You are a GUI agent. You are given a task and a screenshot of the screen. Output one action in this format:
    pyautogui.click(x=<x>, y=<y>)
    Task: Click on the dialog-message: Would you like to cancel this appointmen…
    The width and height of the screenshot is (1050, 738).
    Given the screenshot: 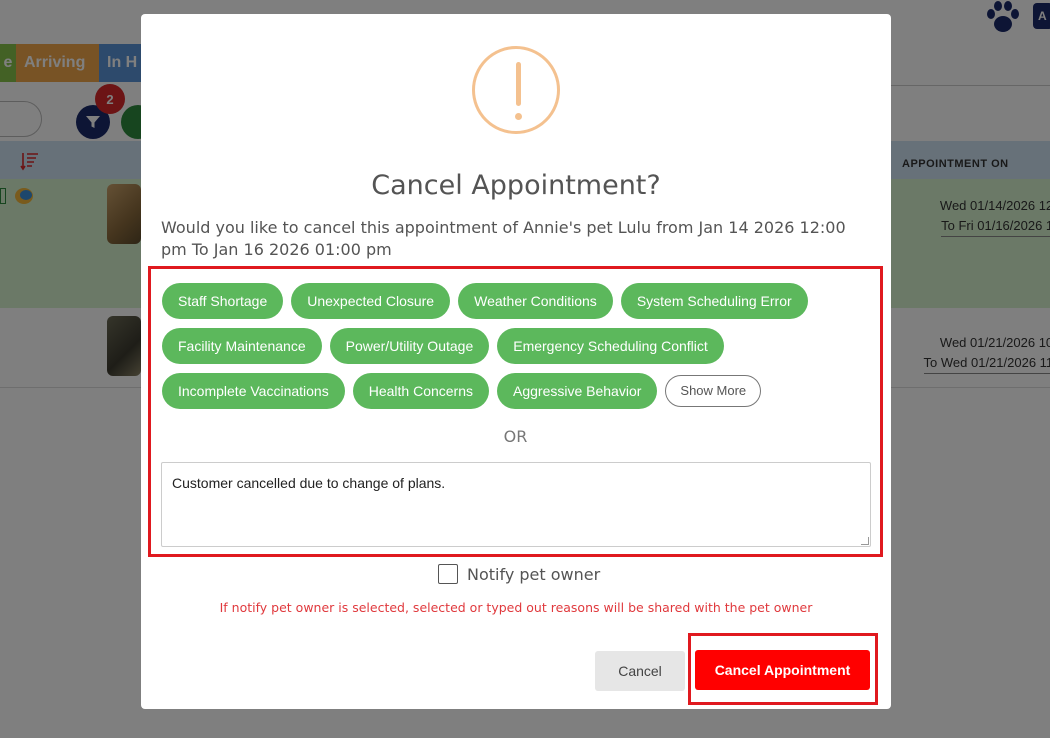 What is the action you would take?
    pyautogui.click(x=503, y=238)
    